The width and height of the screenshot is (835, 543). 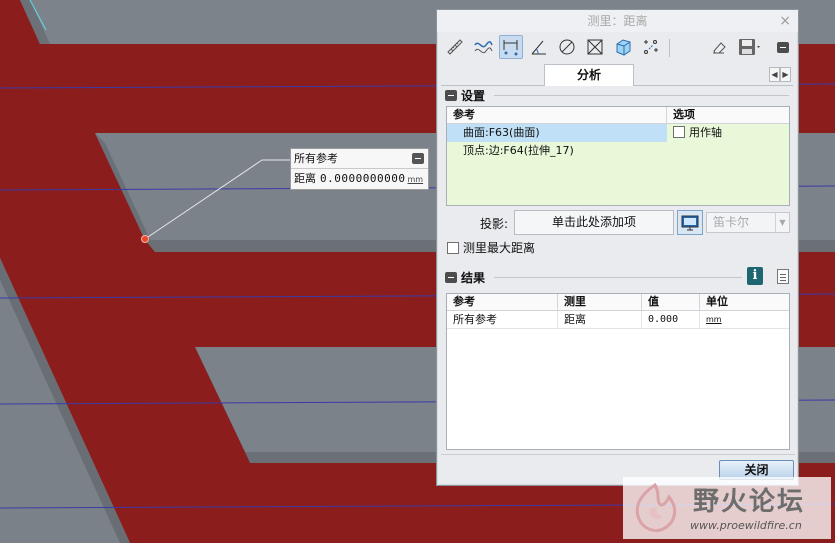 I want to click on table-row: 顶点:边:F64(拉伸_17), so click(x=618, y=151).